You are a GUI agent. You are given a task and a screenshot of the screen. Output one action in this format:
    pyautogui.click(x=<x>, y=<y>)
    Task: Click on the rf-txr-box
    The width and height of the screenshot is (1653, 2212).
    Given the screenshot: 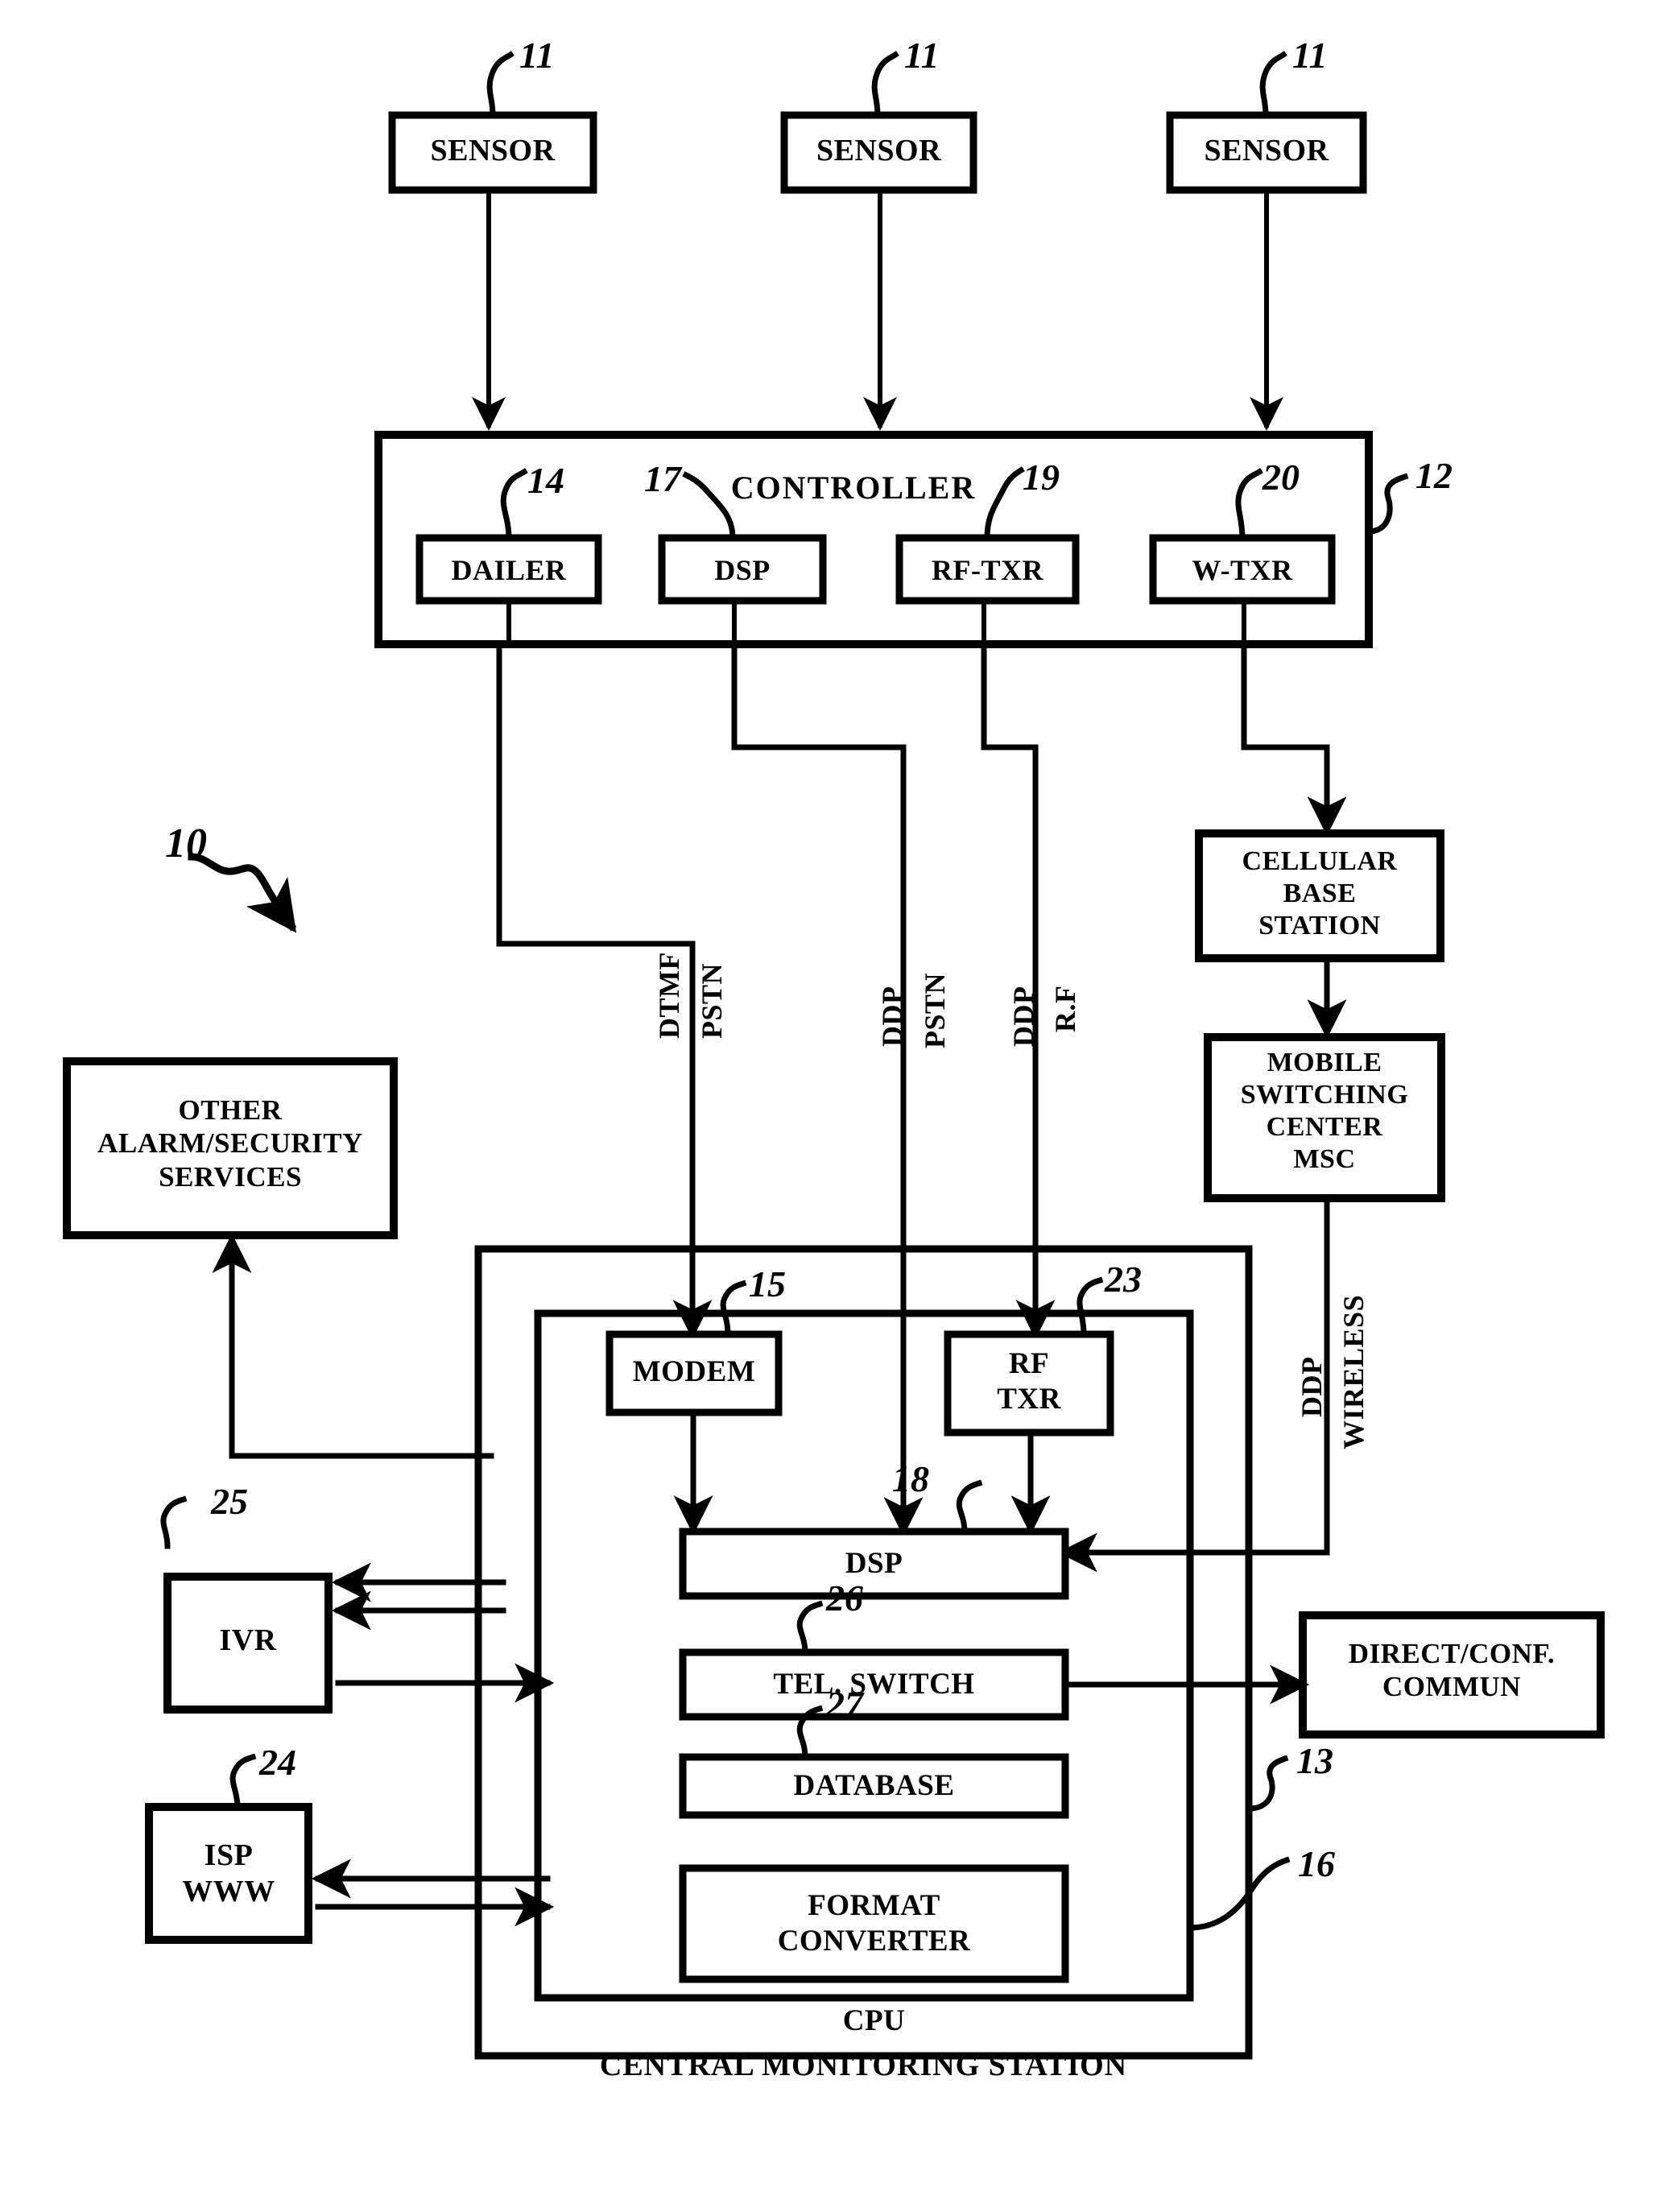 What is the action you would take?
    pyautogui.click(x=988, y=569)
    